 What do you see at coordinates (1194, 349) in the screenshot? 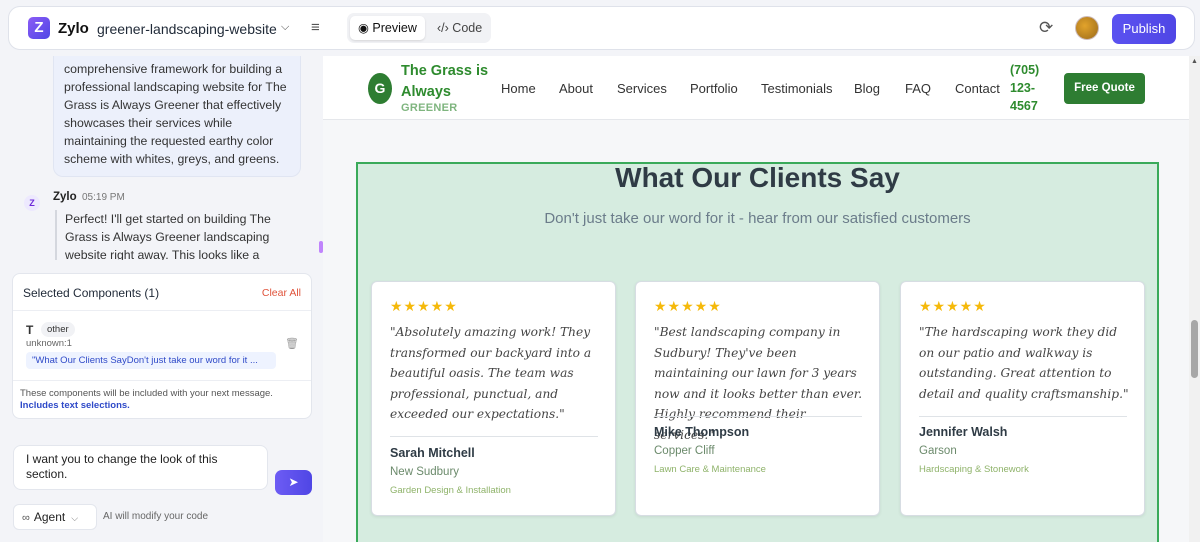
I see `scrollbar-thumb` at bounding box center [1194, 349].